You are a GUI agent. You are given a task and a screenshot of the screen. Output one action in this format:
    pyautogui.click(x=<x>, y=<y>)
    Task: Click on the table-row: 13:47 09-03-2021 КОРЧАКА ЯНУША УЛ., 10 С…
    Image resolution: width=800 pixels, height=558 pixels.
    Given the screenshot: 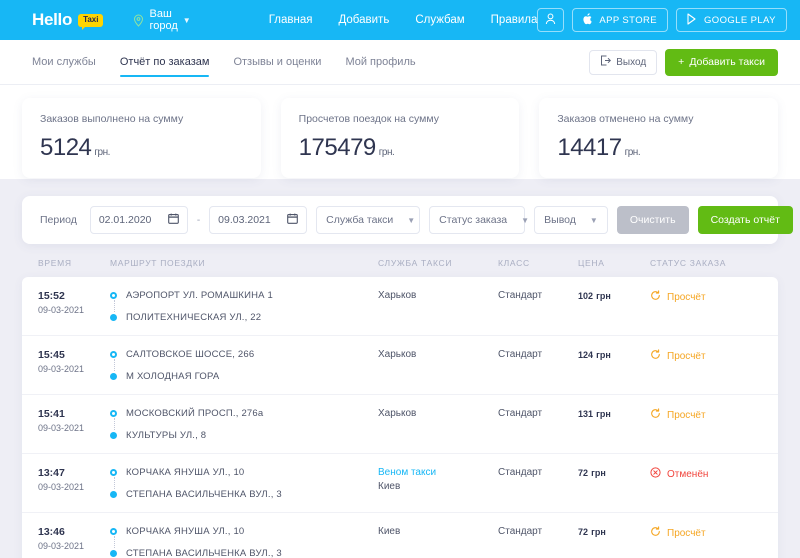 What is the action you would take?
    pyautogui.click(x=400, y=483)
    